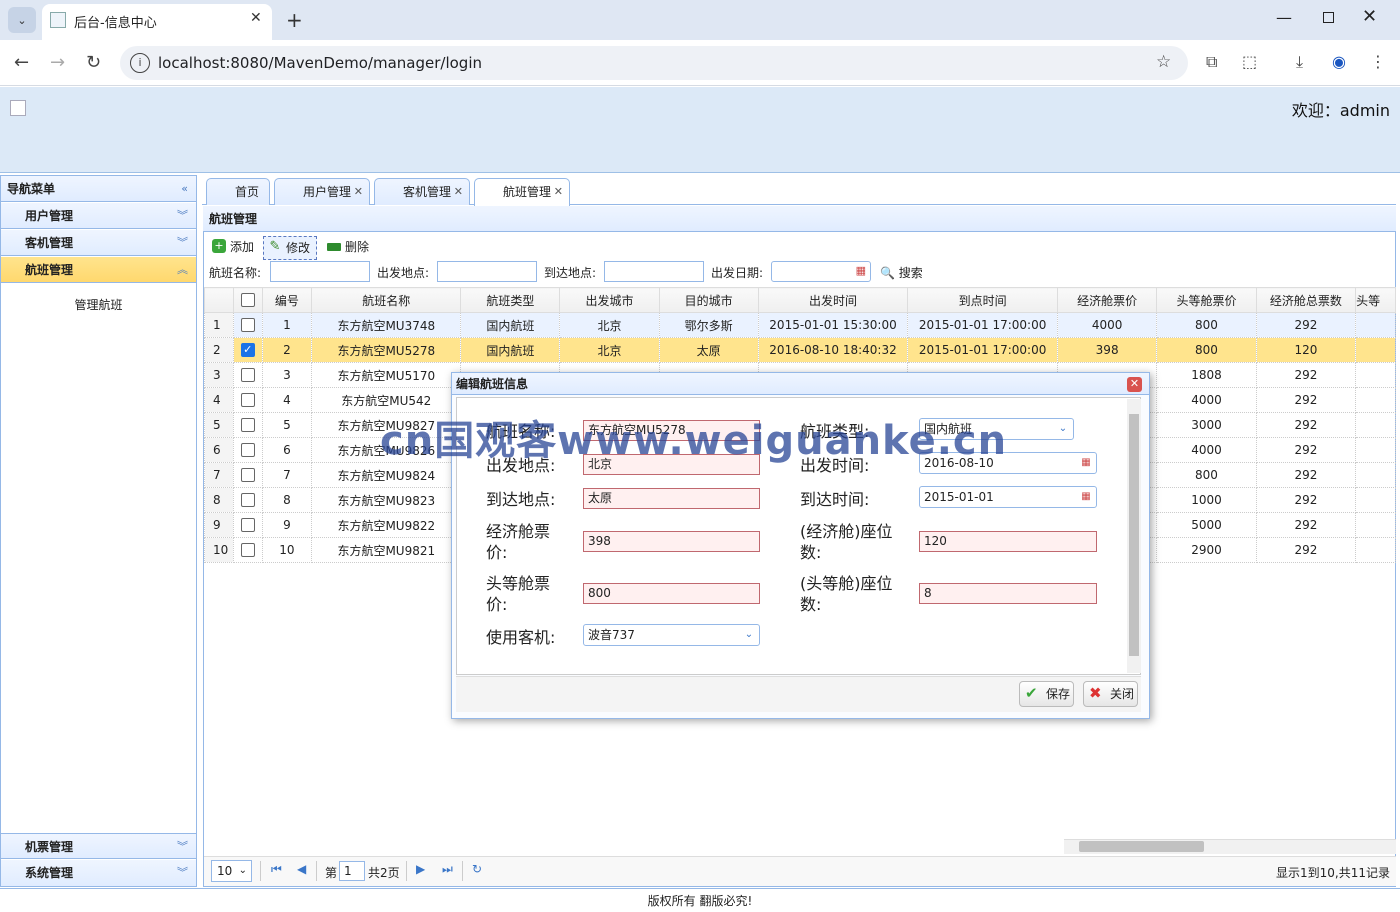 Image resolution: width=1400 pixels, height=912 pixels. What do you see at coordinates (821, 271) in the screenshot?
I see `filter-date-input: ▦` at bounding box center [821, 271].